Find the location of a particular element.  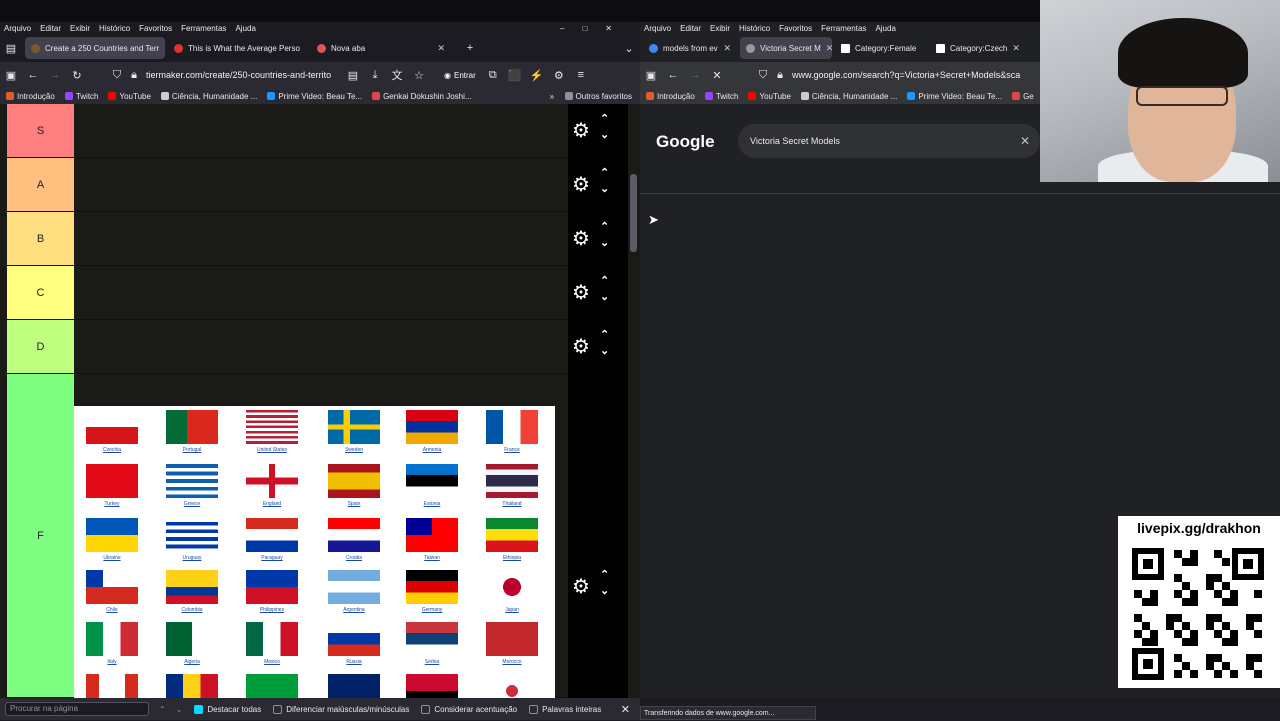

addon-blue-icon: ⚡ is located at coordinates (537, 75).